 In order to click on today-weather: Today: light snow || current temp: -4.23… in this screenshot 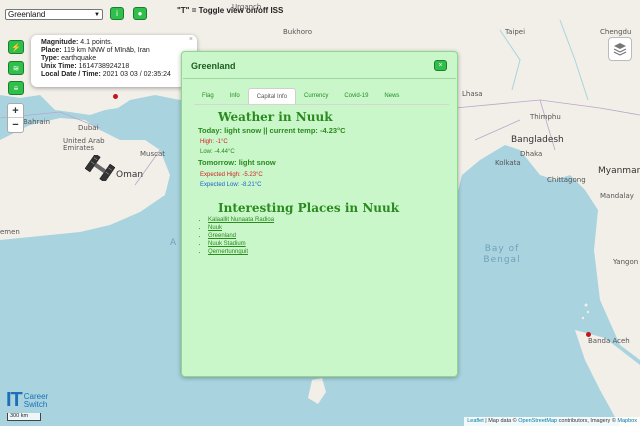, I will do `click(272, 130)`.